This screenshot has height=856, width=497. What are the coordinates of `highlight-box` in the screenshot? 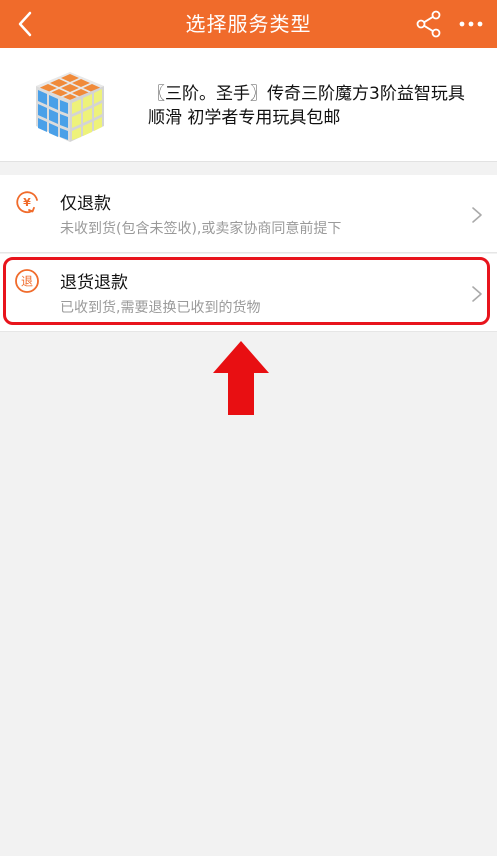 It's located at (246, 291).